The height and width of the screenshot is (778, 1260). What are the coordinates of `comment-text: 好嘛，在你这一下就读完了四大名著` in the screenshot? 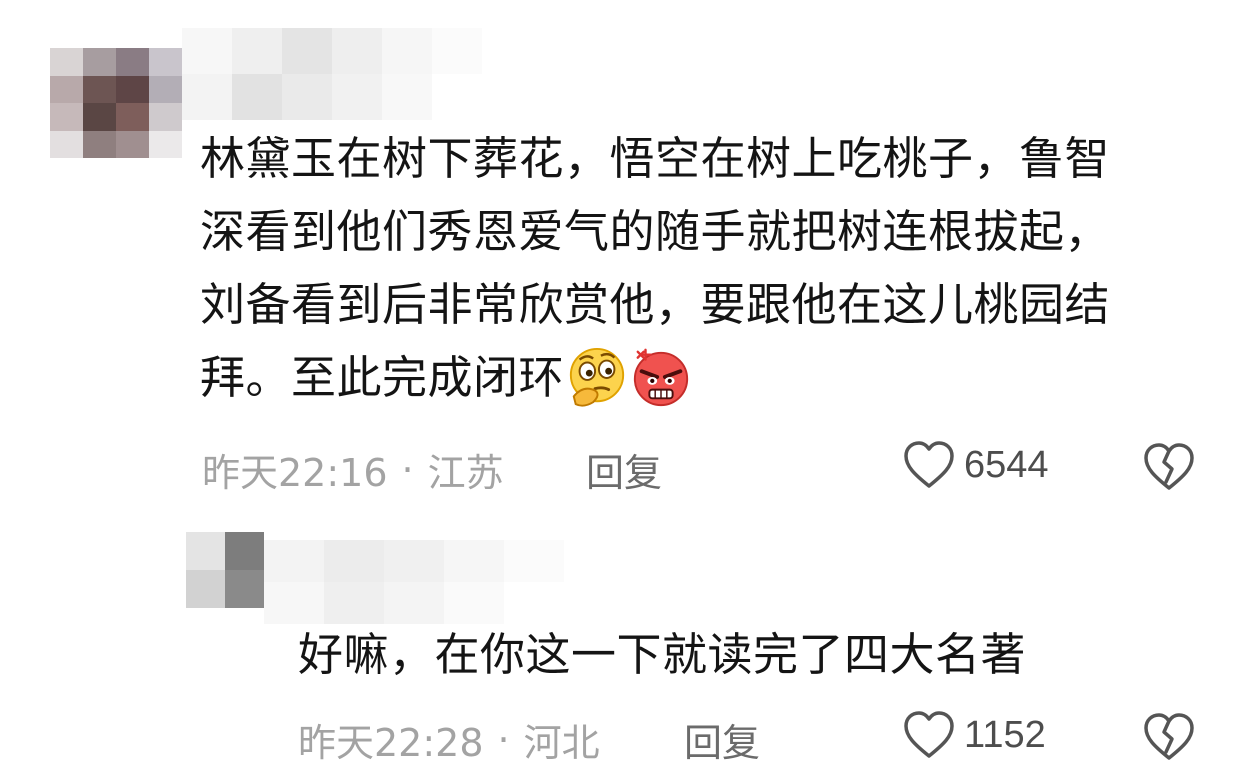 It's located at (662, 654).